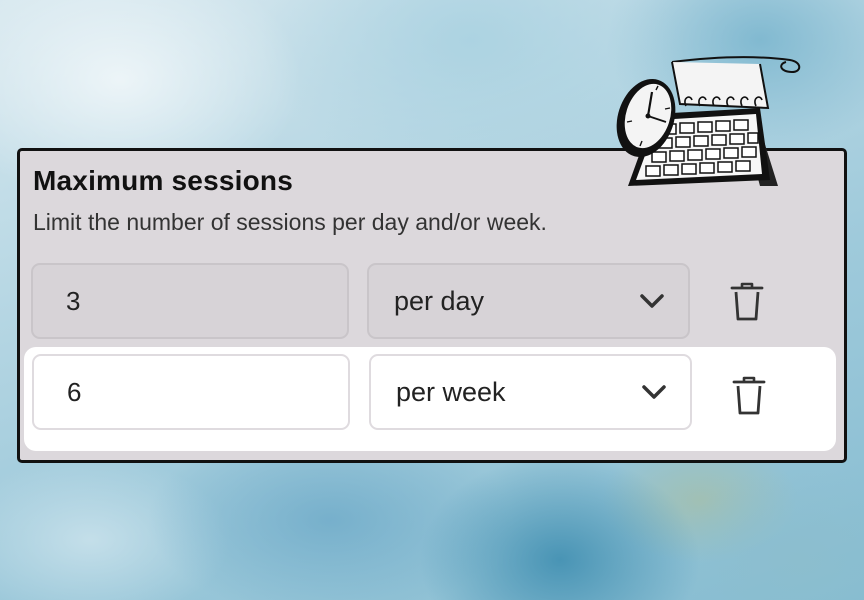  Describe the element at coordinates (451, 392) in the screenshot. I see `period-select-value: per week` at that location.